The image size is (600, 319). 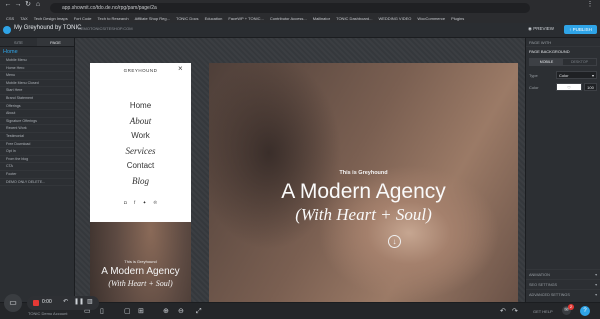 I want to click on redo-action-icon: ↷, so click(x=515, y=312).